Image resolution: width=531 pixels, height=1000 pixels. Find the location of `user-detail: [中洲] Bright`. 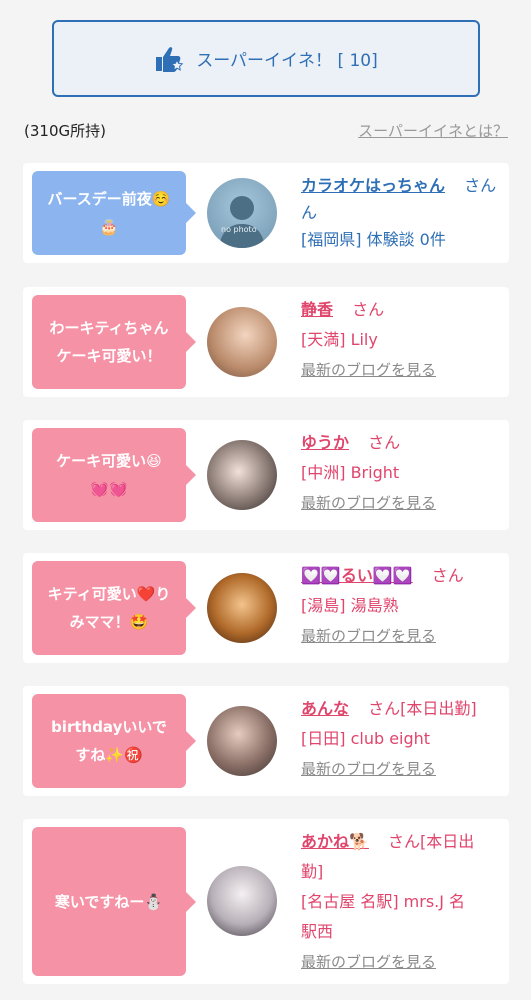

user-detail: [中洲] Bright is located at coordinates (350, 472).